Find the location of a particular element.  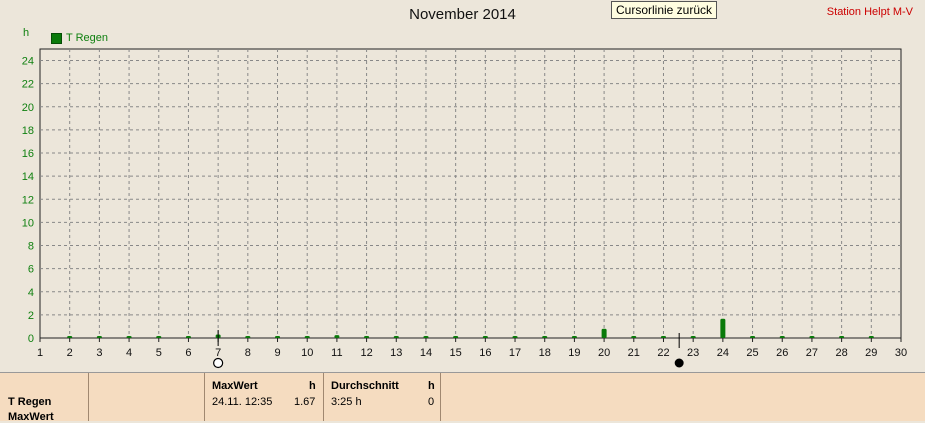

y-tick-label: 24 is located at coordinates (28, 62).